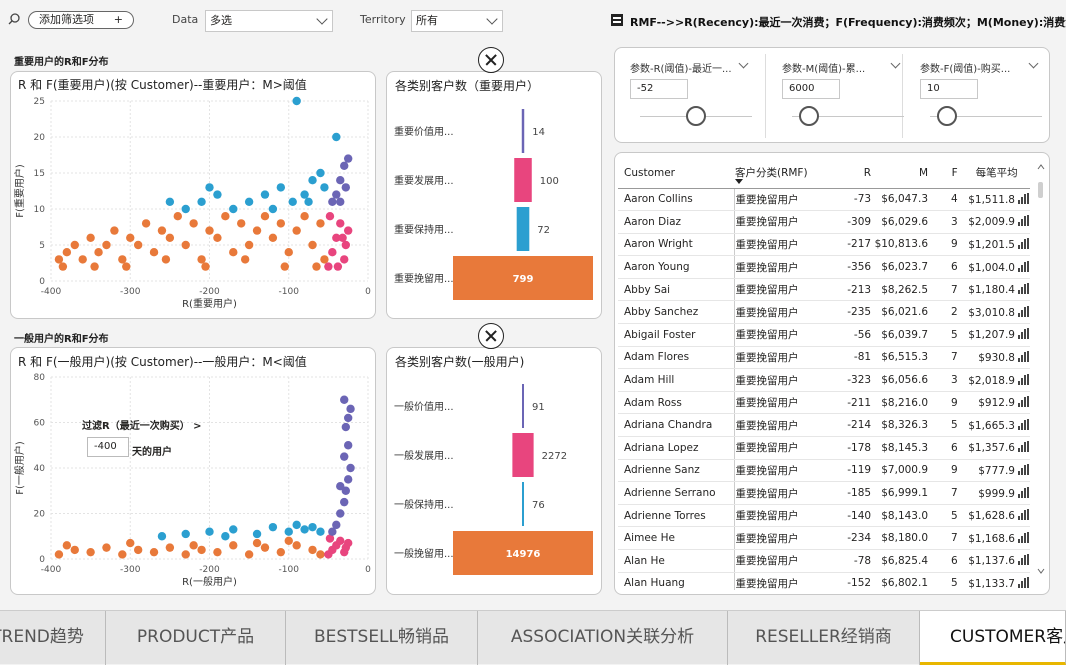 The image size is (1066, 665). I want to click on general-scatter-chart: 0 20 40 60 80 -400 -300 -200 -100 0 R(一般用户) F(一般用户), so click(194, 472).